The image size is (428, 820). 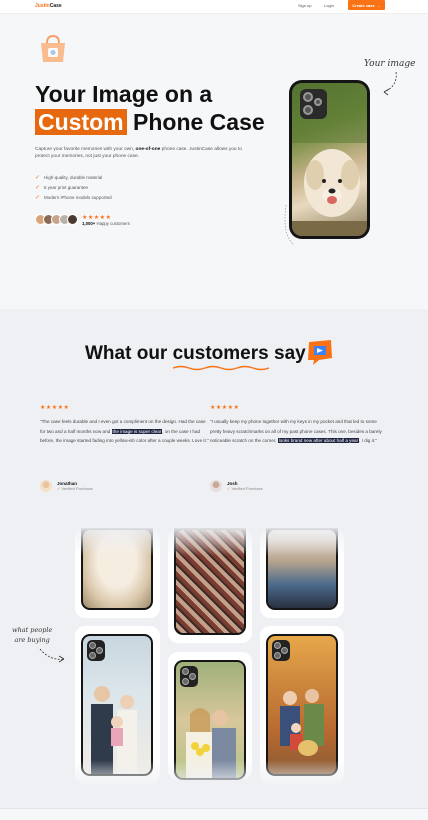 I want to click on hero-phone-case, so click(x=329, y=159).